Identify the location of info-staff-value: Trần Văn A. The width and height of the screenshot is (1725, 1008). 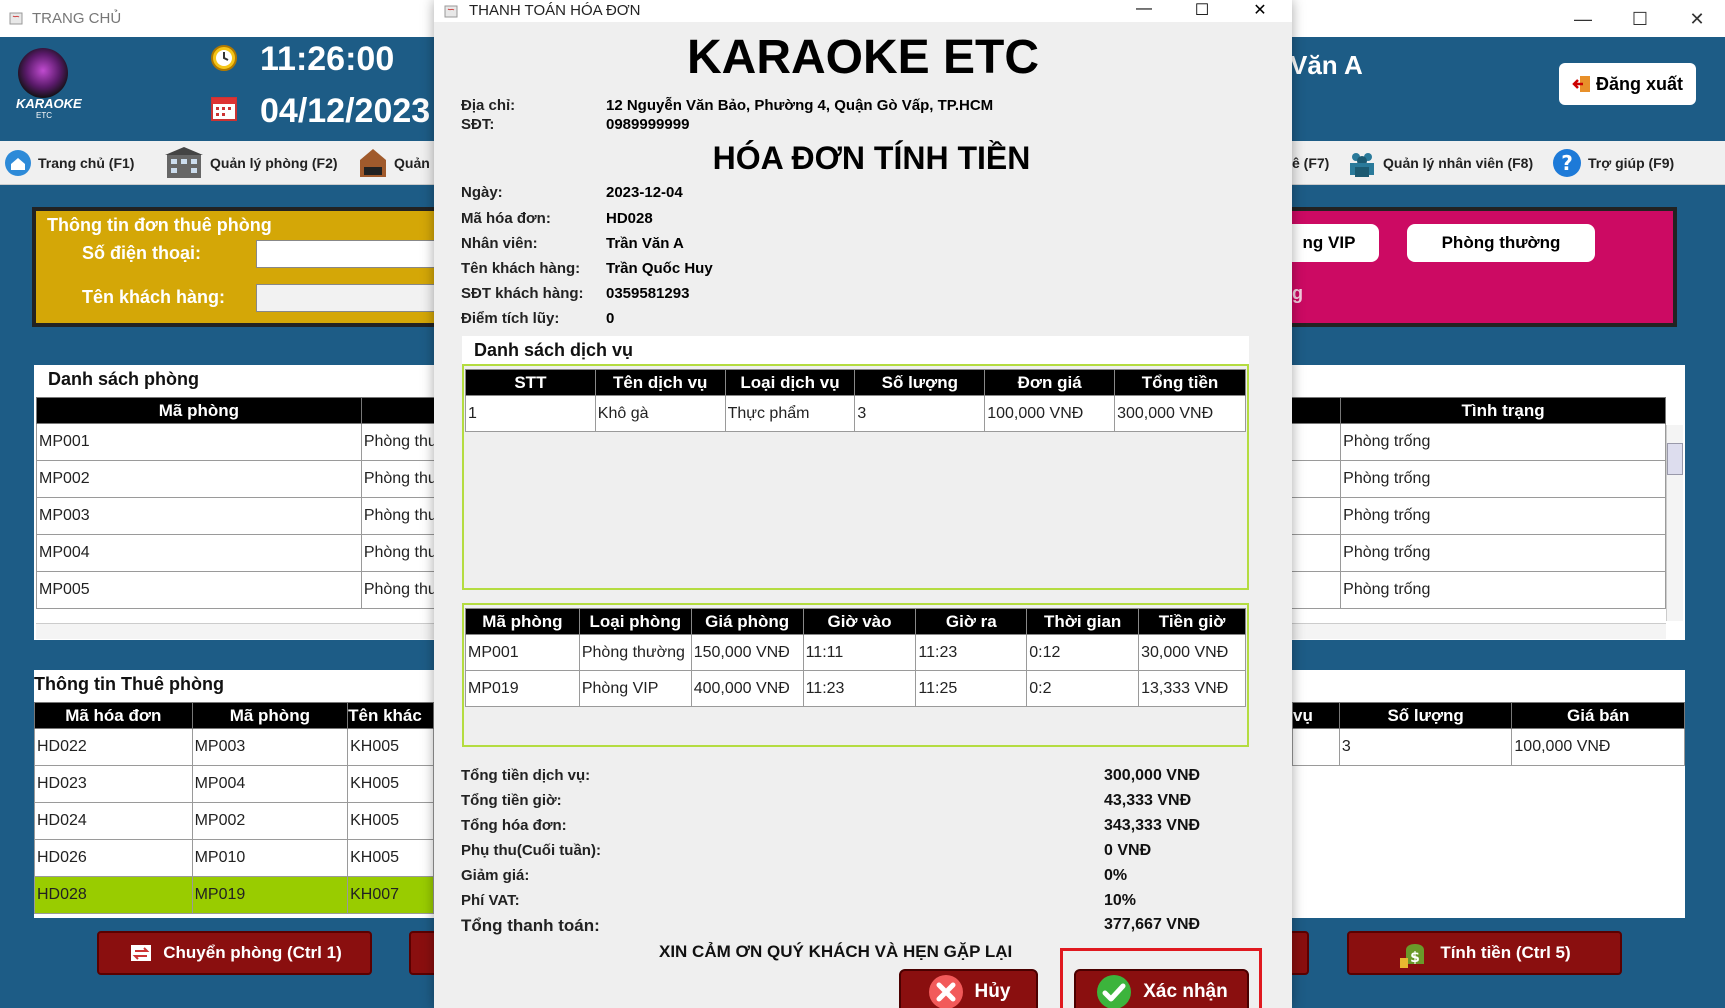
(645, 243).